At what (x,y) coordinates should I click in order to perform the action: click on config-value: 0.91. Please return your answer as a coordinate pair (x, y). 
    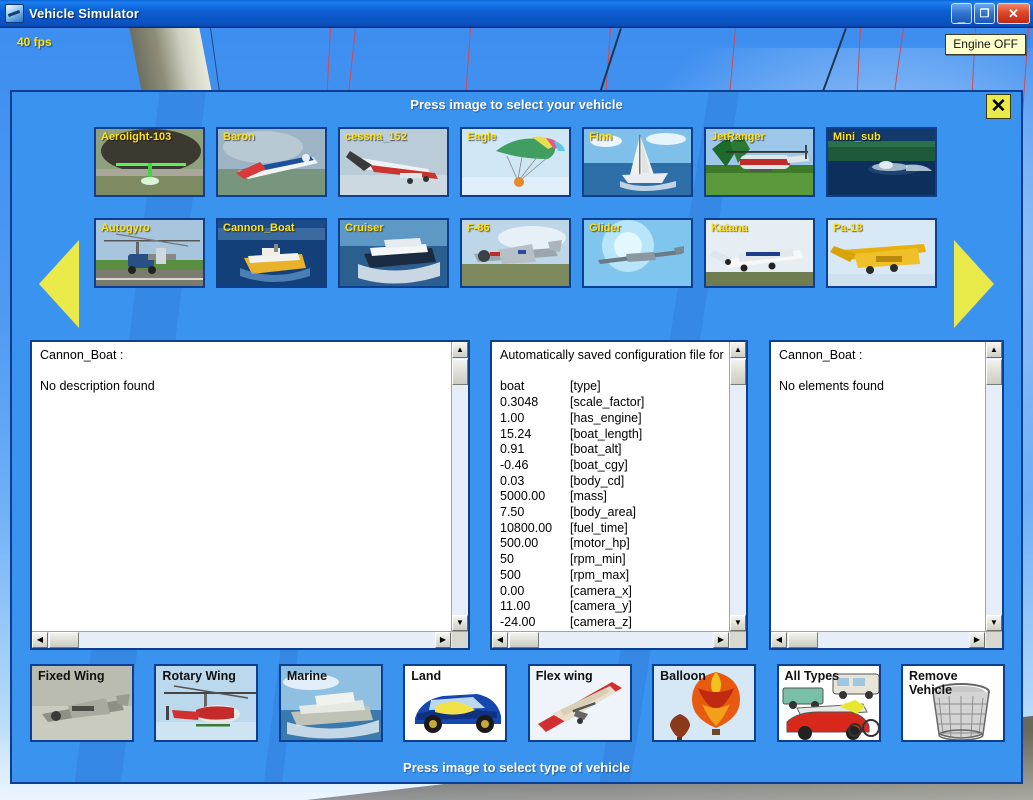
    Looking at the image, I should click on (512, 449).